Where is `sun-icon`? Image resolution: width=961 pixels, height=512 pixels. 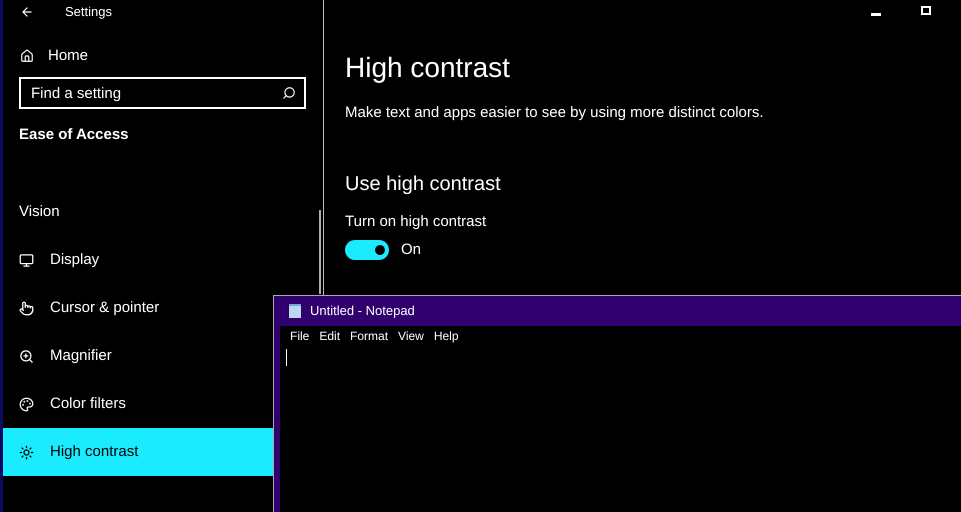
sun-icon is located at coordinates (26, 452).